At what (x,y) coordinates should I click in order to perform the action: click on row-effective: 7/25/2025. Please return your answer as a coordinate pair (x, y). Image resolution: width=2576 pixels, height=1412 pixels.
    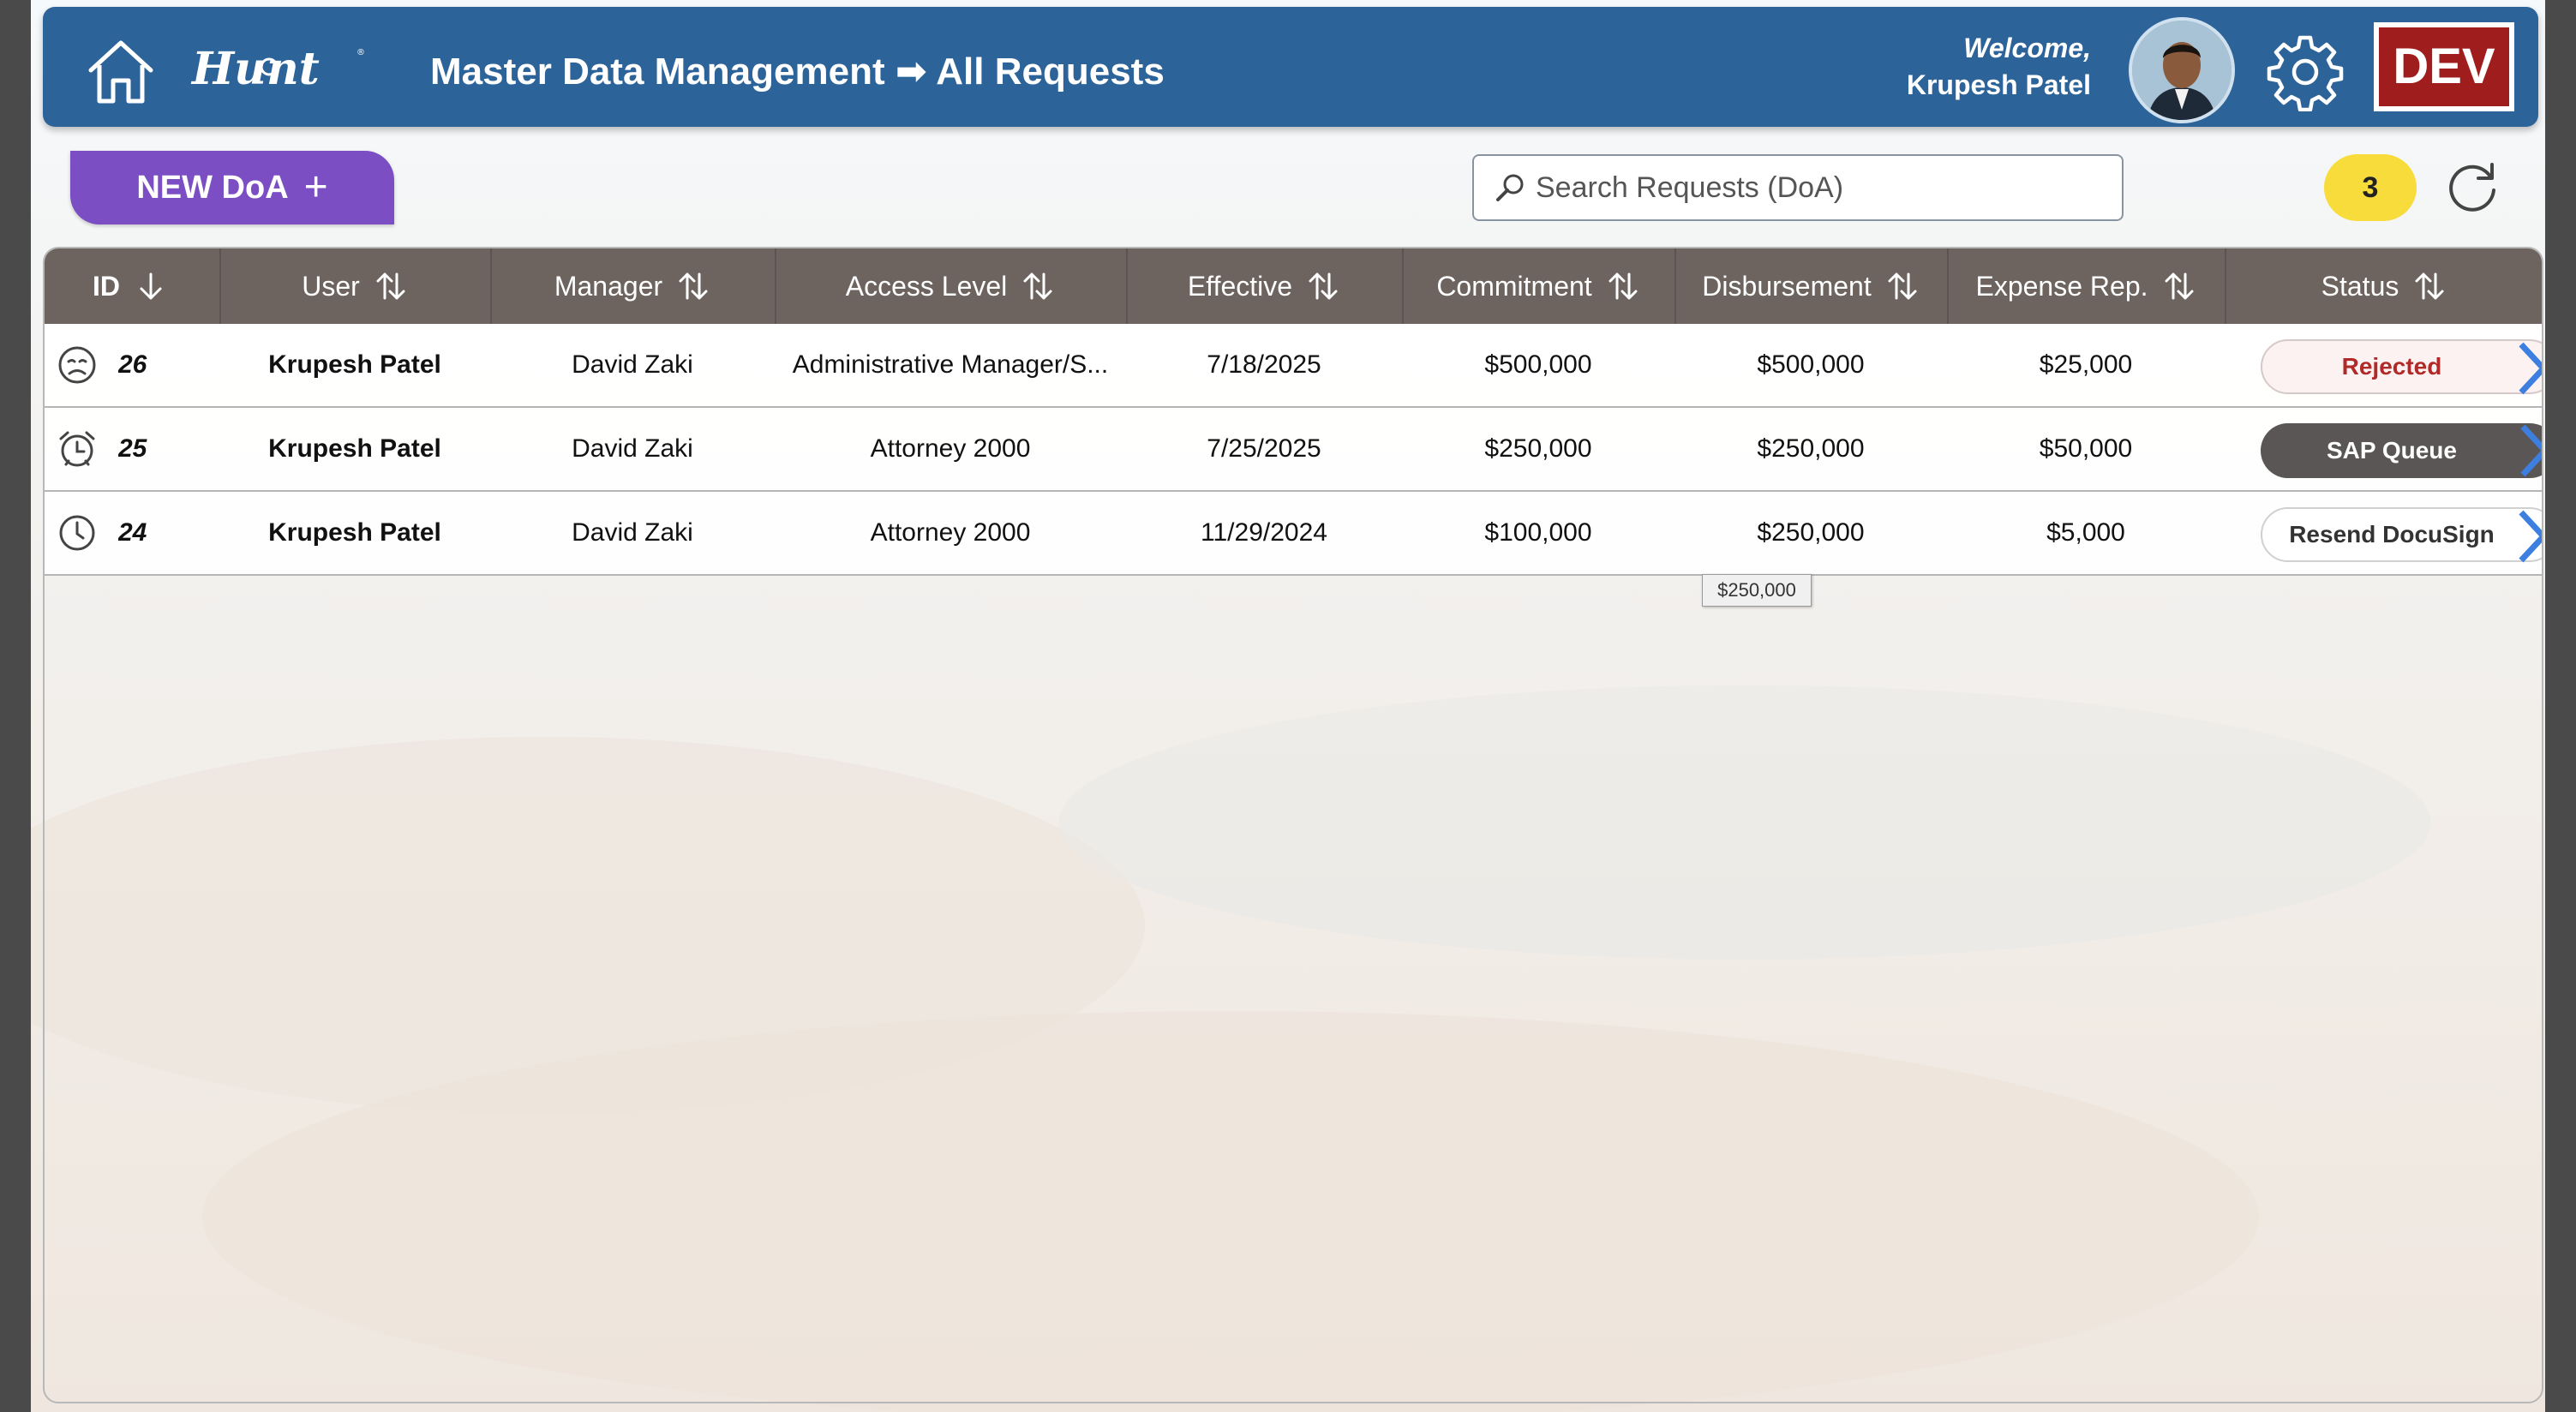
    Looking at the image, I should click on (1264, 448).